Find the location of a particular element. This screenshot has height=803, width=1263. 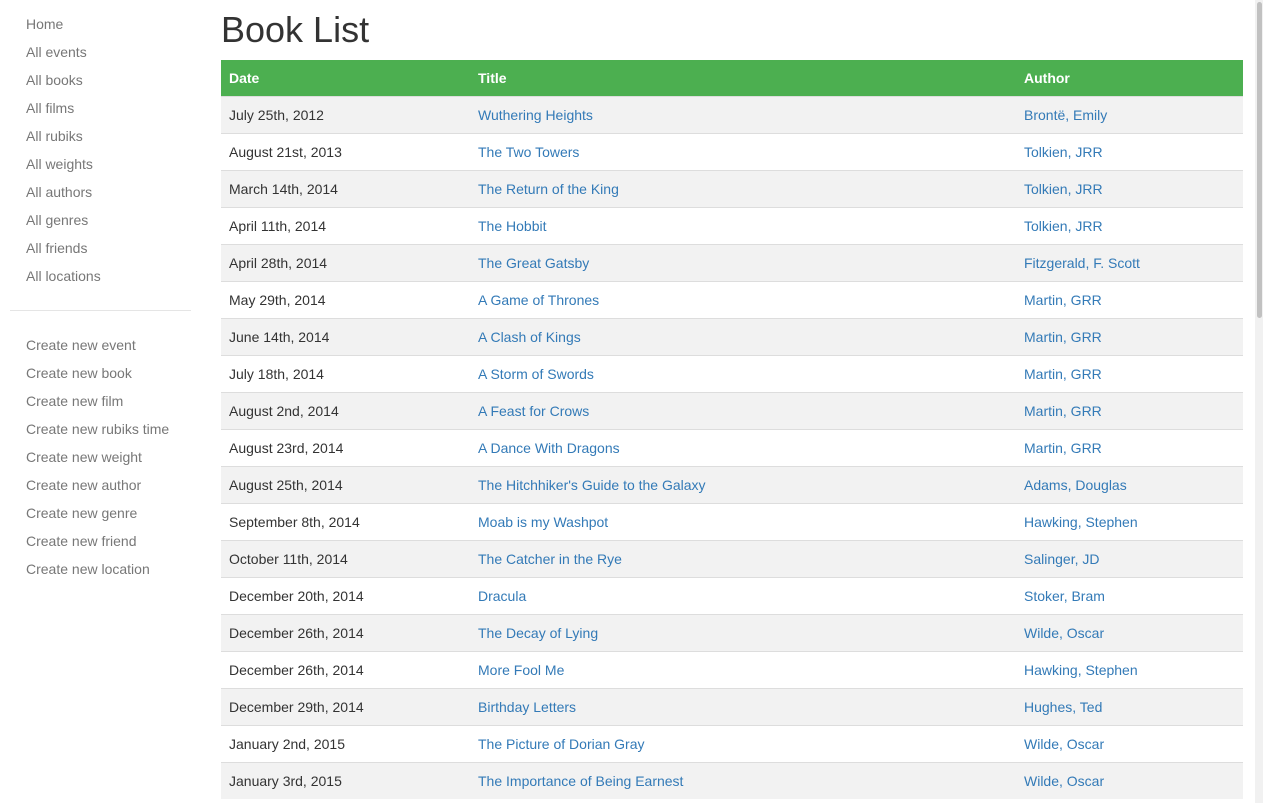

book-title-link: More Fool Me is located at coordinates (521, 670).